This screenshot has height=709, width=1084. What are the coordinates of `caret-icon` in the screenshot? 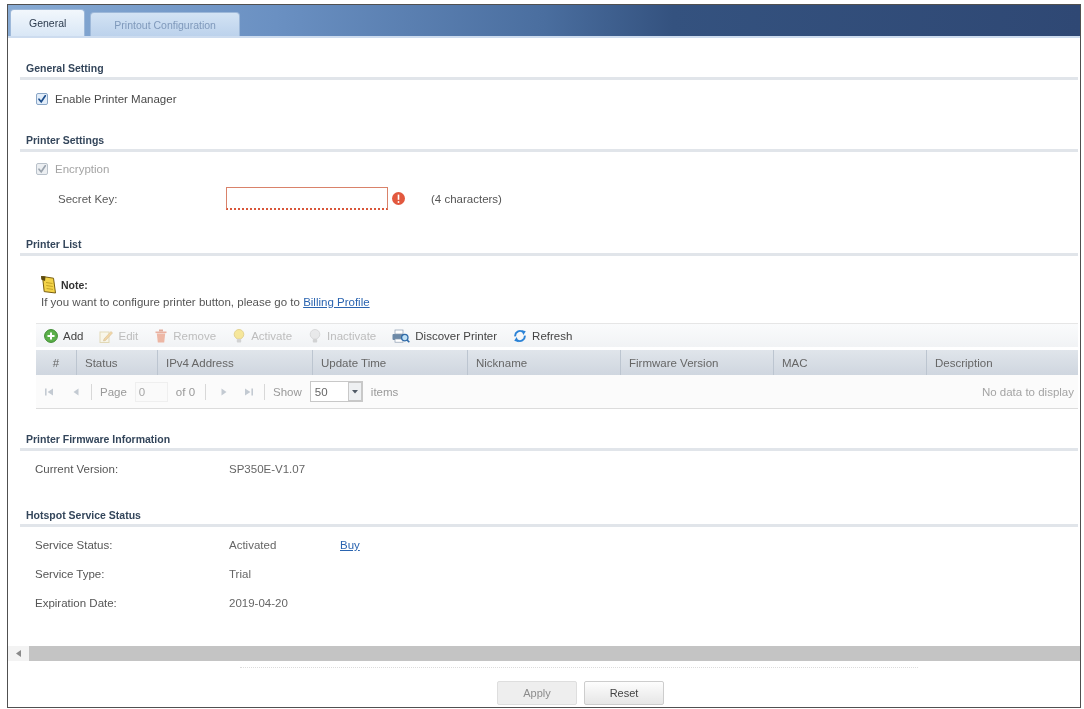 It's located at (354, 391).